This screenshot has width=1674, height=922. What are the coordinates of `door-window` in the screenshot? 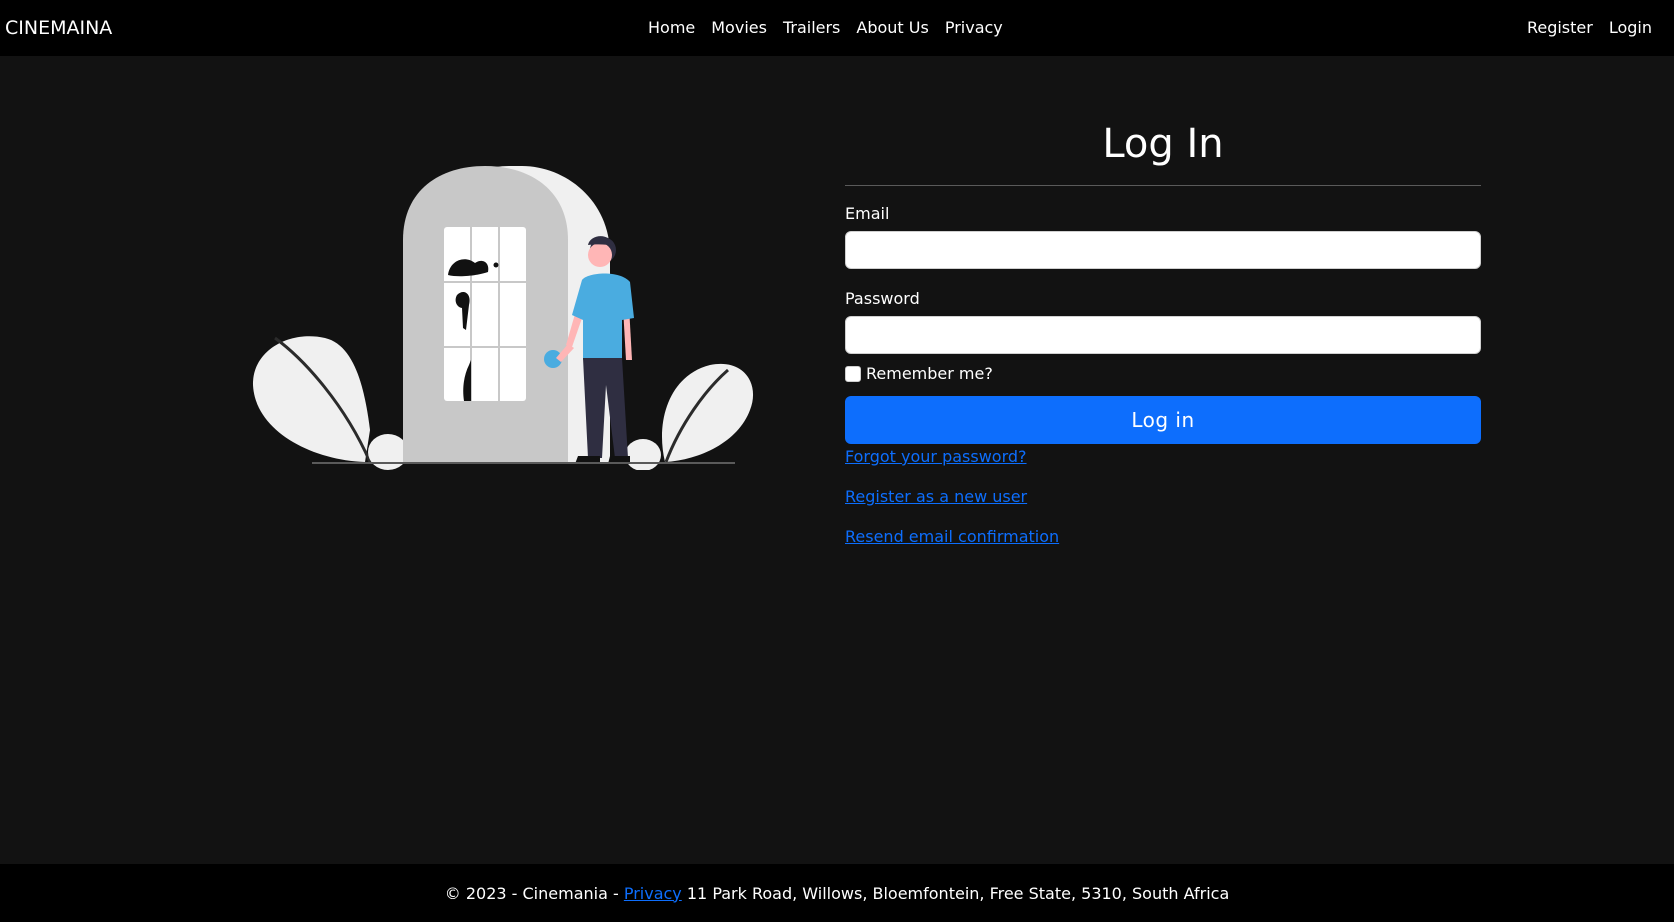 It's located at (485, 314).